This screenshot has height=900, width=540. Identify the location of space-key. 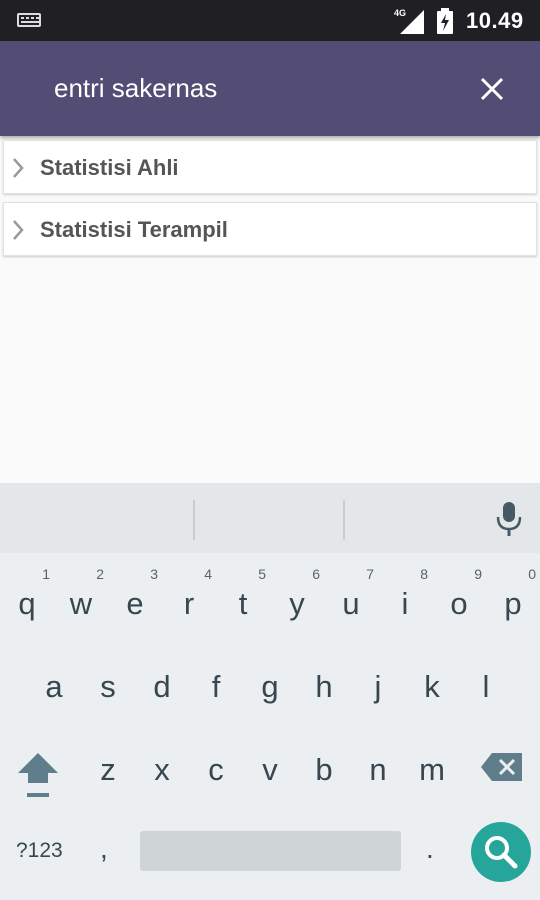
(270, 851).